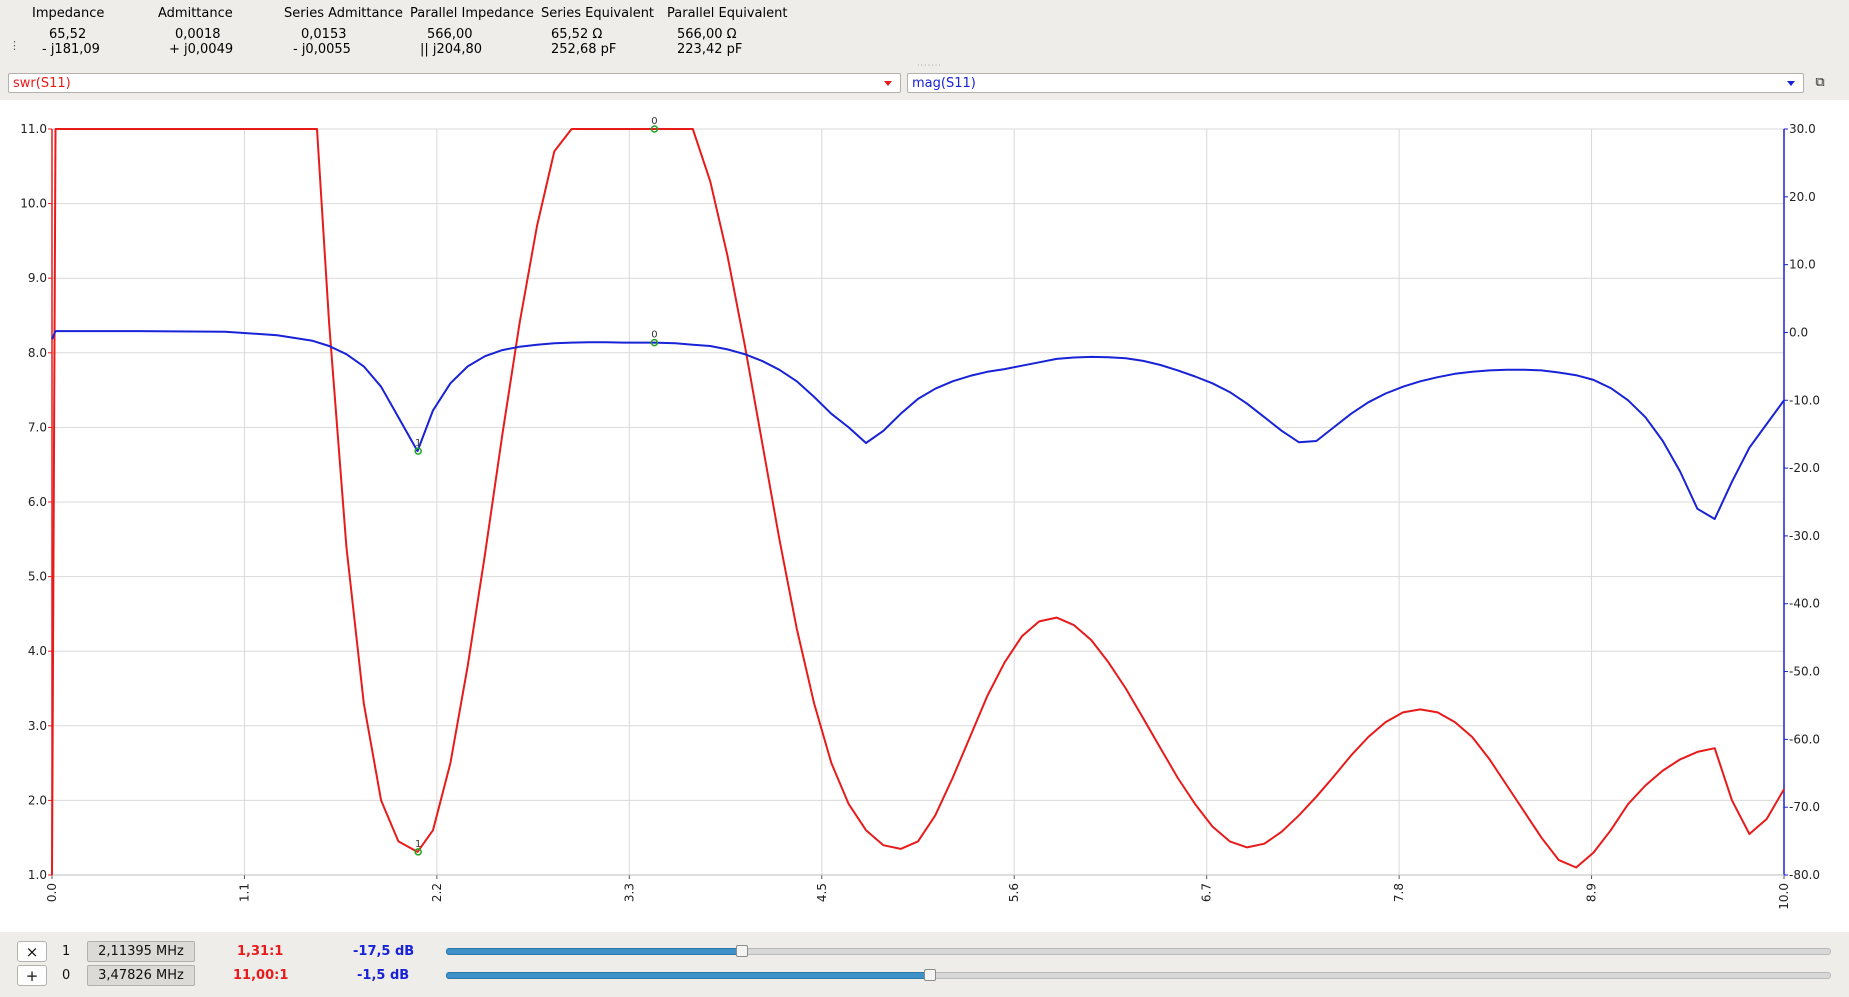  What do you see at coordinates (37, 427) in the screenshot?
I see `y-left-tick-label: 7.0` at bounding box center [37, 427].